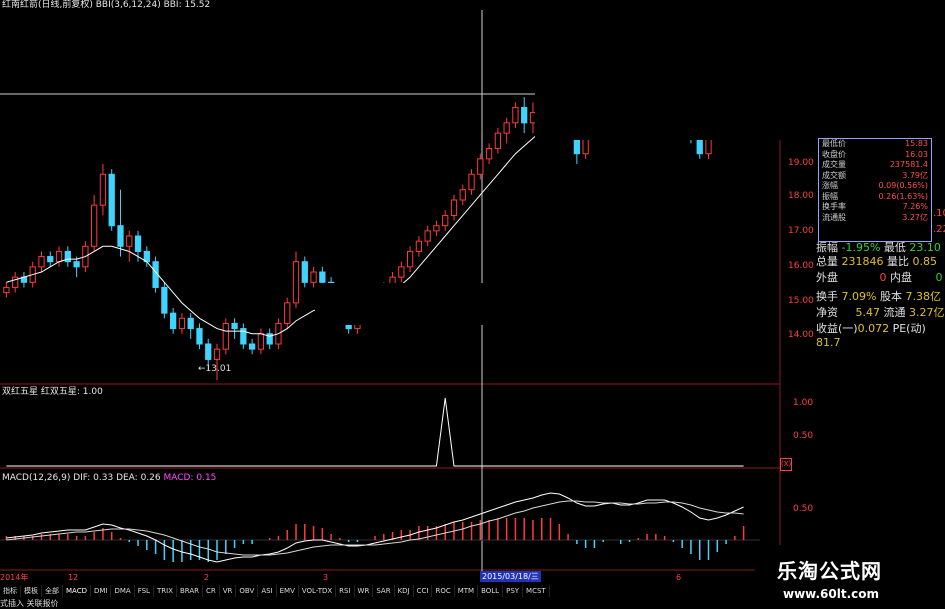 The width and height of the screenshot is (945, 609). What do you see at coordinates (801, 196) in the screenshot?
I see `price-tick: 18.00` at bounding box center [801, 196].